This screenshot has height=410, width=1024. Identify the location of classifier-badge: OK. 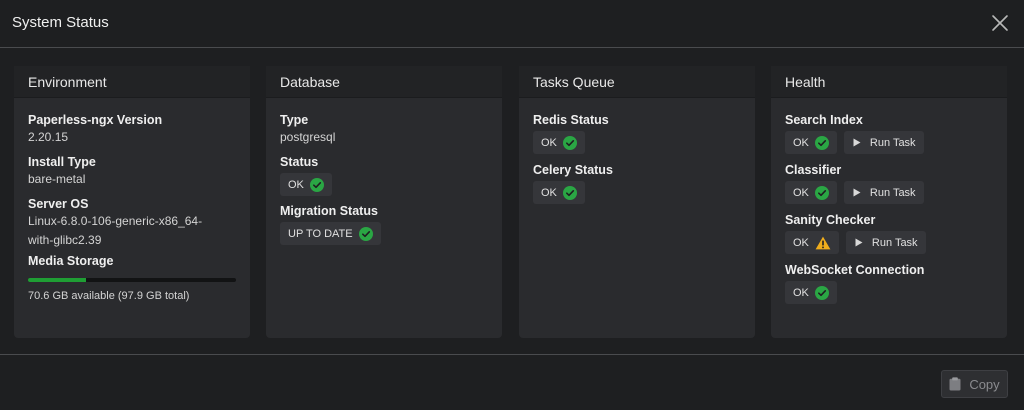
(811, 192).